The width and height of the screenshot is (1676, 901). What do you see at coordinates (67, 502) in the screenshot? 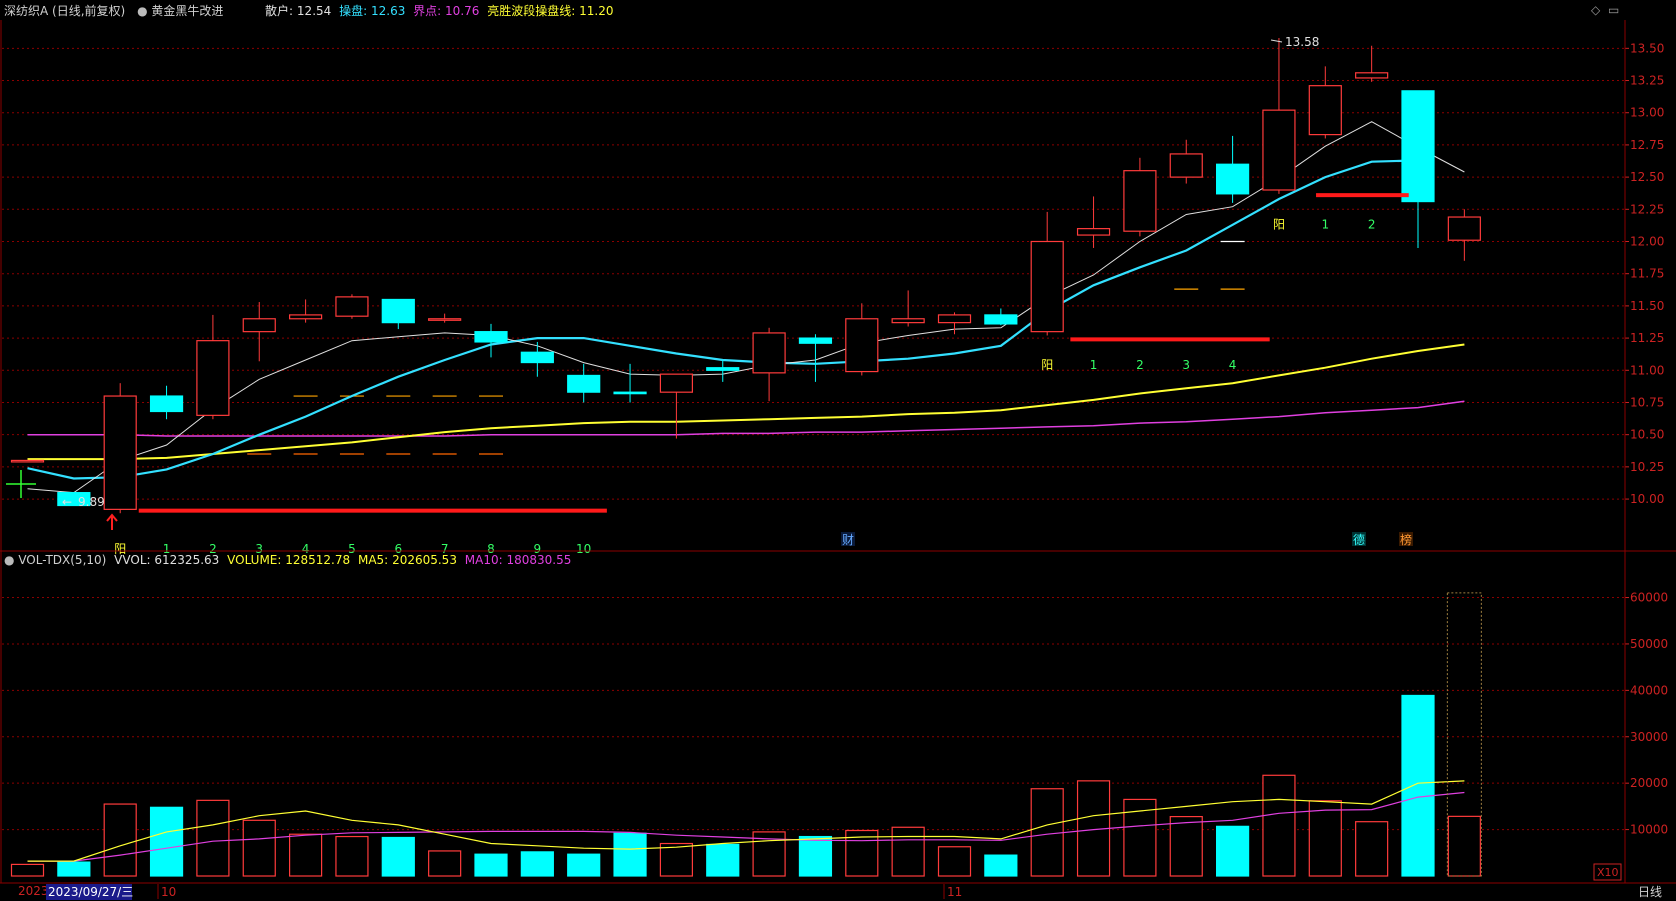
I see `low-arrow: ←` at bounding box center [67, 502].